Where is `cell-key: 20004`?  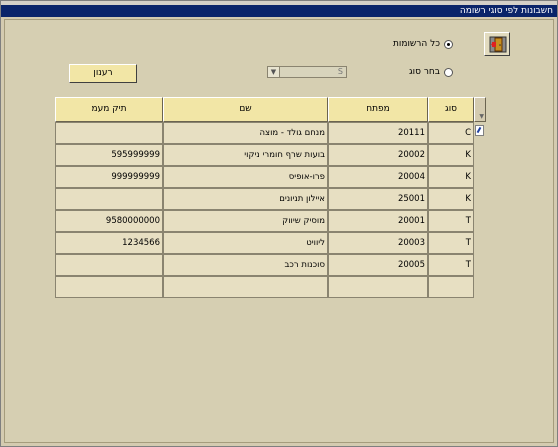
cell-key: 20004 is located at coordinates (378, 177).